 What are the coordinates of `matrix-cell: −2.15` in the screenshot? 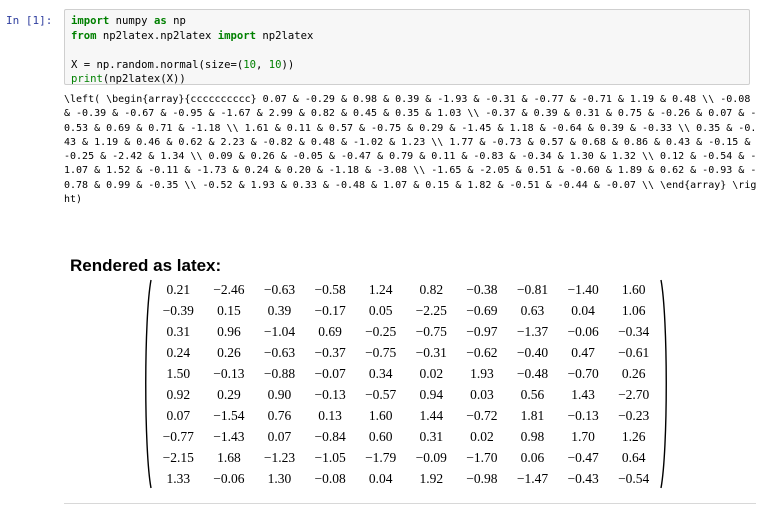 It's located at (178, 457).